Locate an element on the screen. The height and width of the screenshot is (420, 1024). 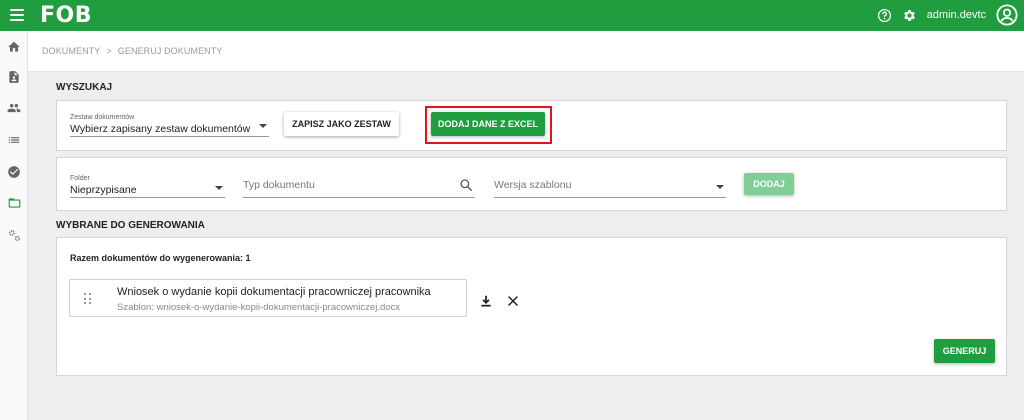
selected-section-title: WYBRANE DO GENEROWANIA is located at coordinates (130, 225).